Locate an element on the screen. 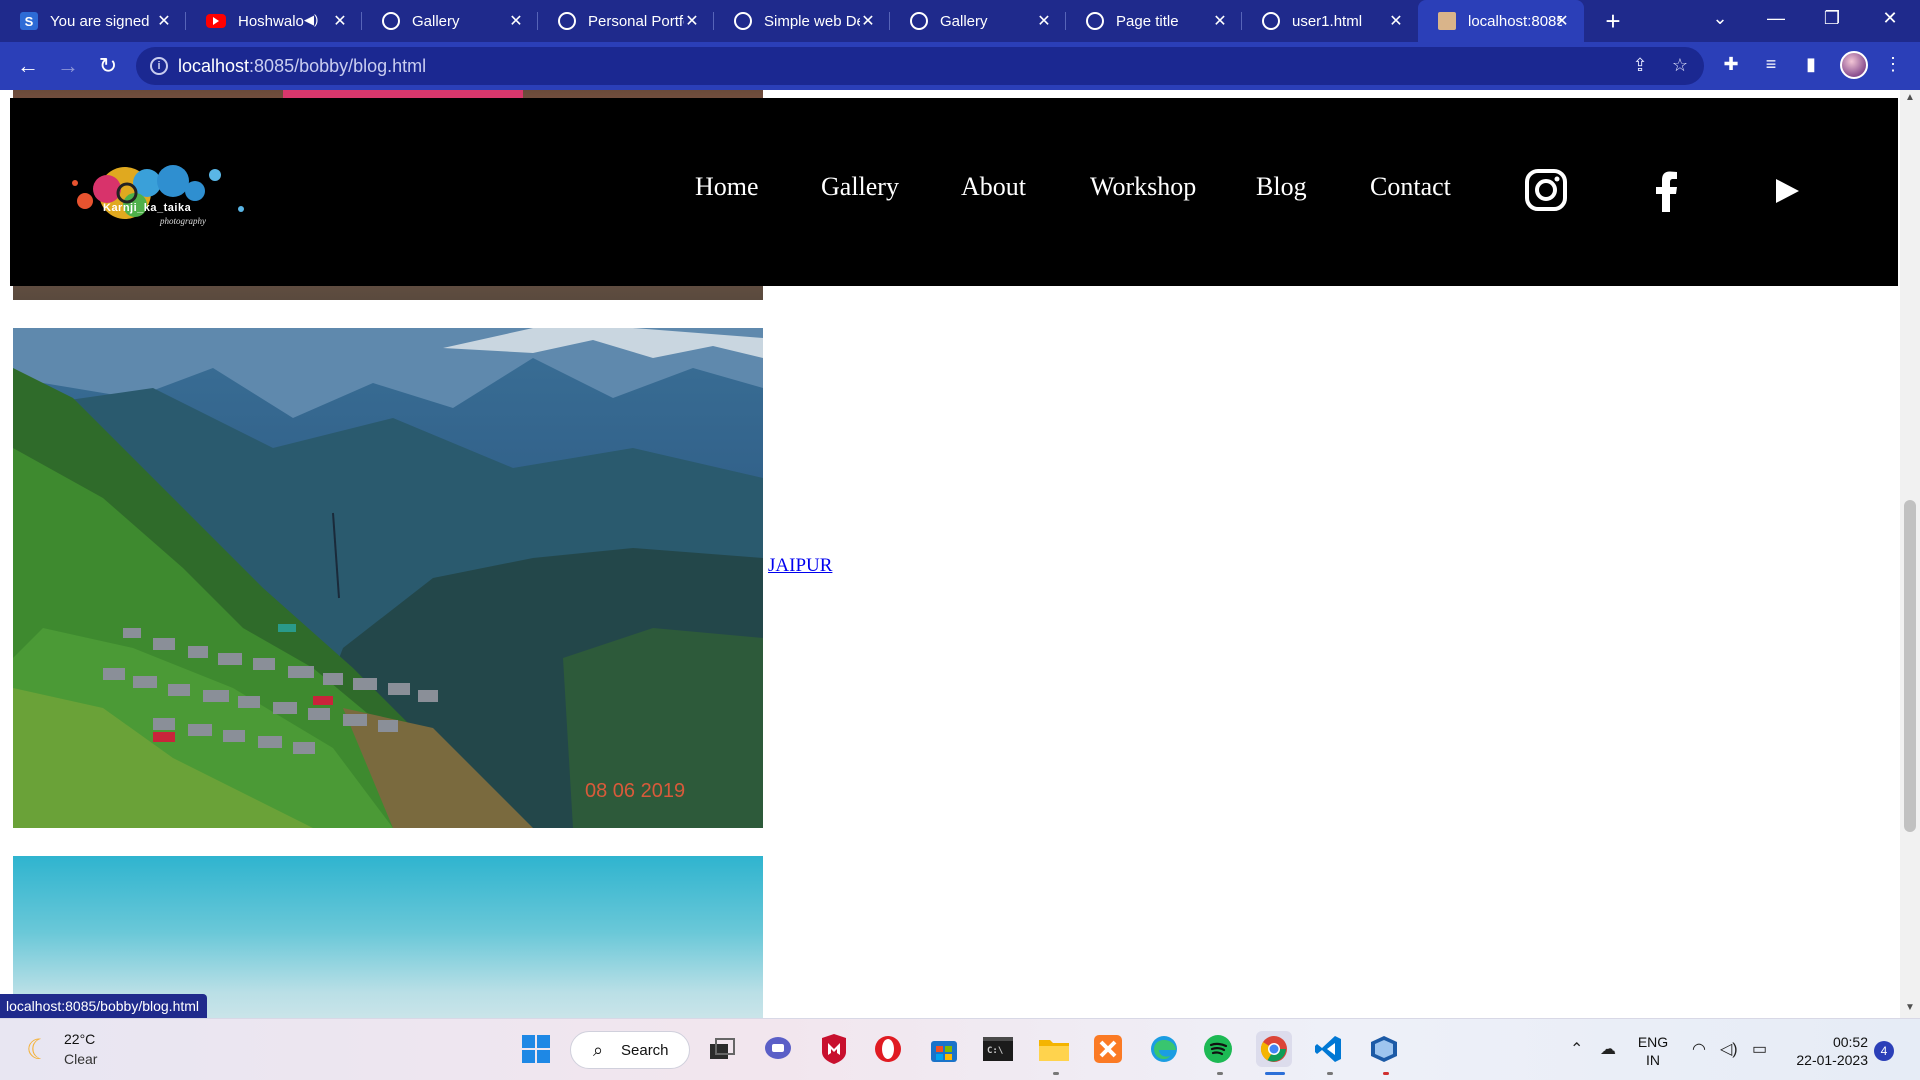 This screenshot has width=1920, height=1080. s-logo-icon: S is located at coordinates (29, 21).